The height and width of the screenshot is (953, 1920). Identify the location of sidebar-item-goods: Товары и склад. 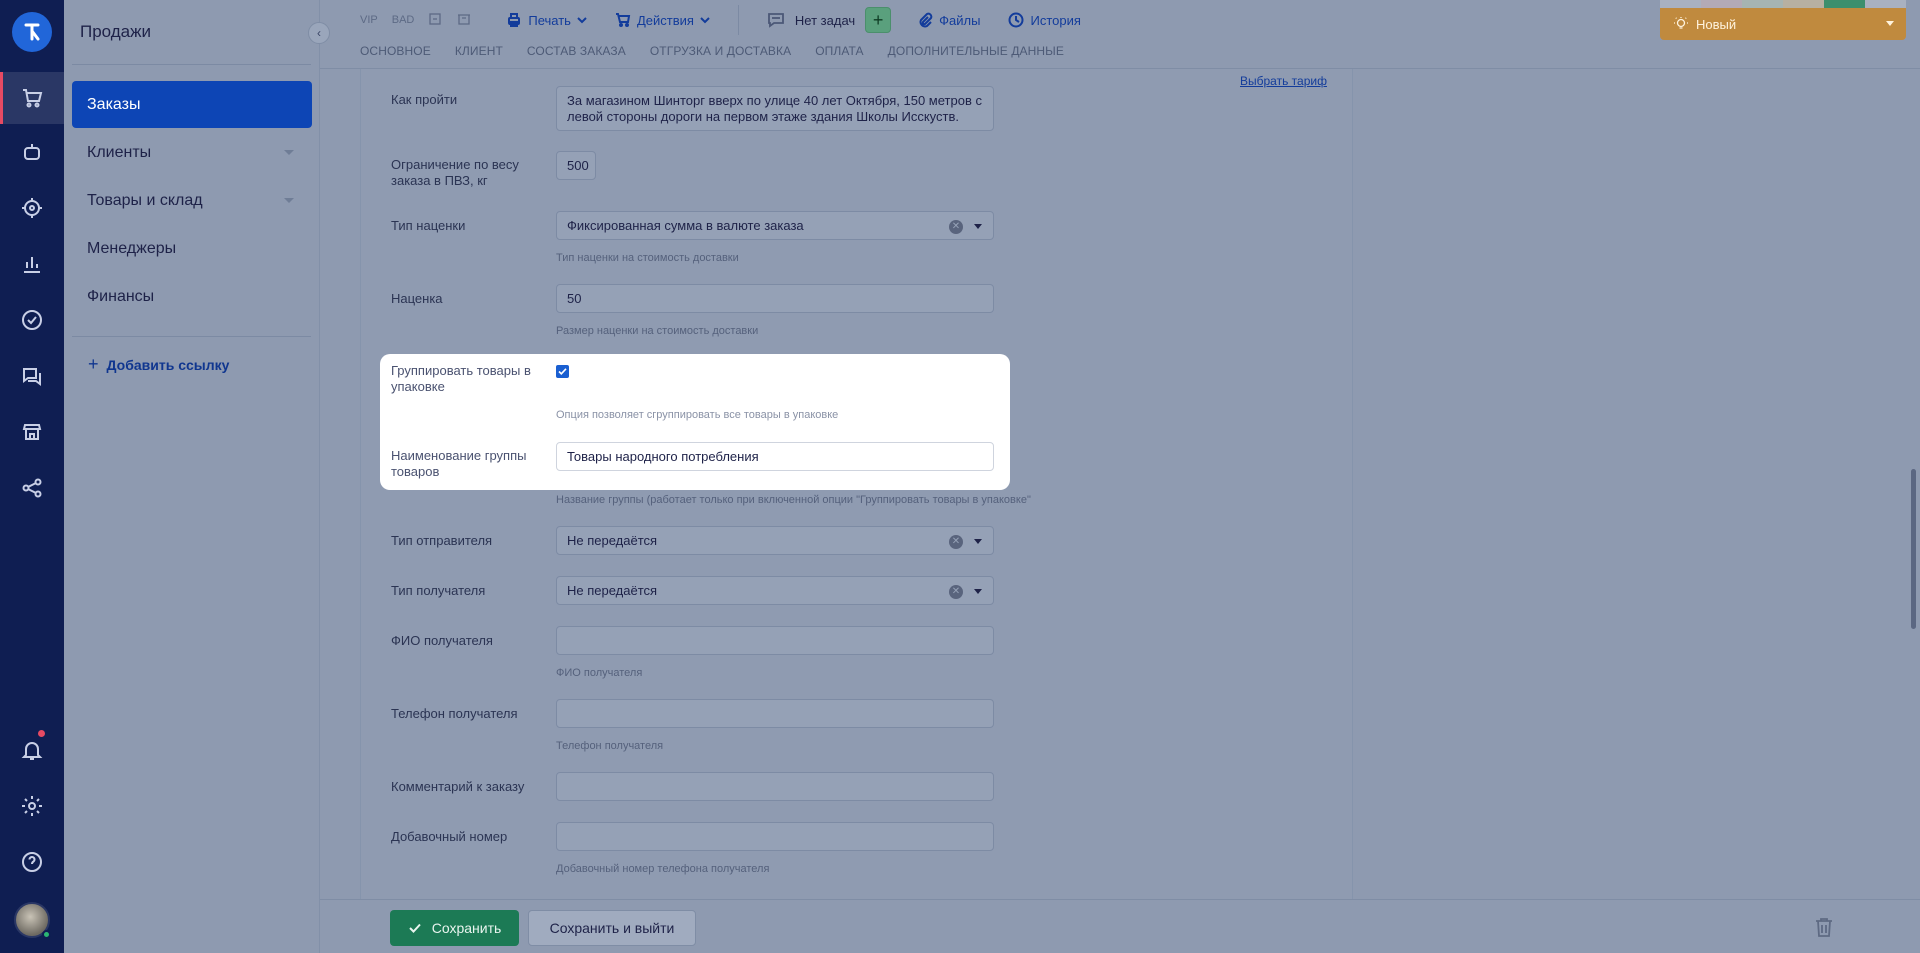
(192, 200).